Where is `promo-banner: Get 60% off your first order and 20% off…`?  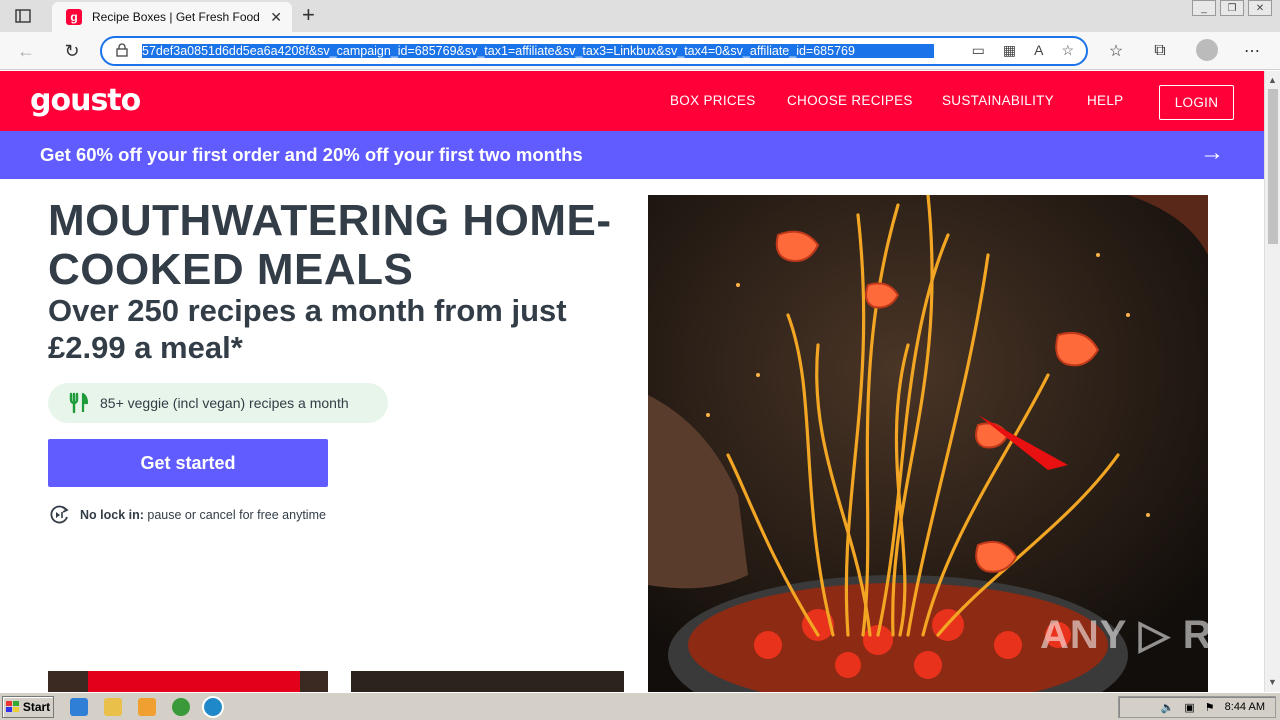 promo-banner: Get 60% off your first order and 20% off… is located at coordinates (632, 155).